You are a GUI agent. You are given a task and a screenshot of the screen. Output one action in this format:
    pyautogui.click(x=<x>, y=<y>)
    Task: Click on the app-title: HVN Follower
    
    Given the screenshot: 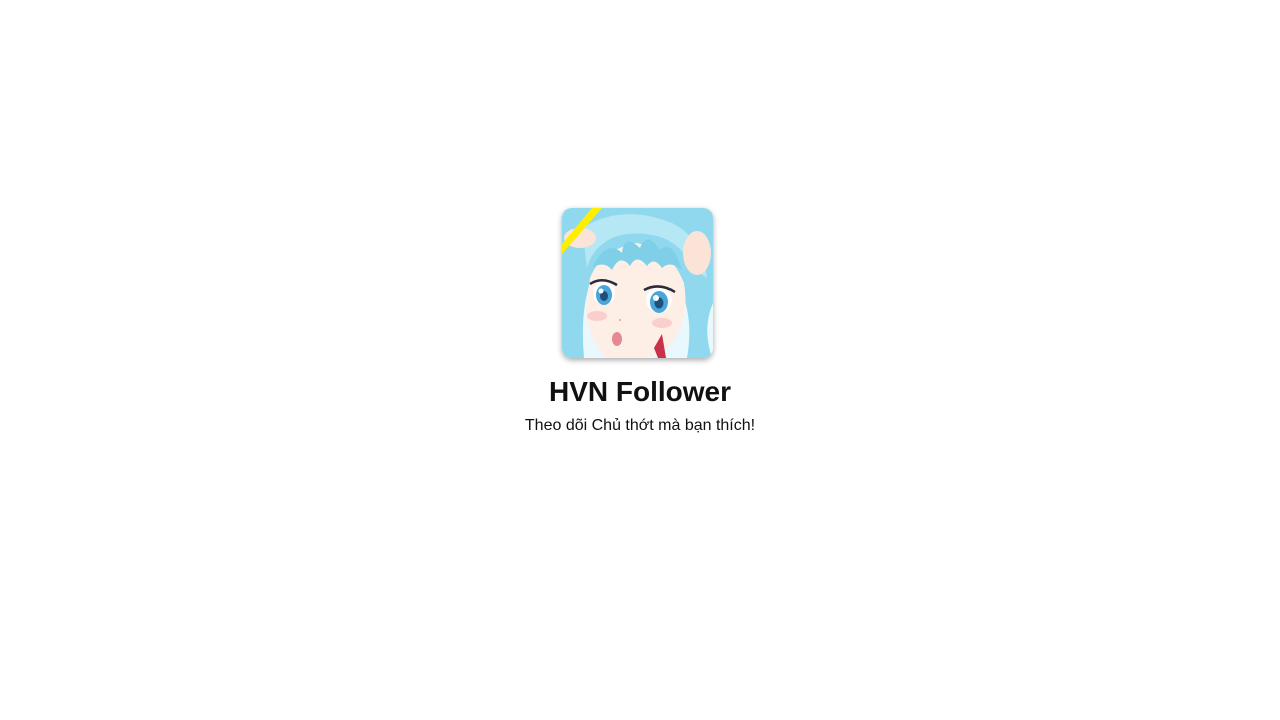 What is the action you would take?
    pyautogui.click(x=639, y=391)
    